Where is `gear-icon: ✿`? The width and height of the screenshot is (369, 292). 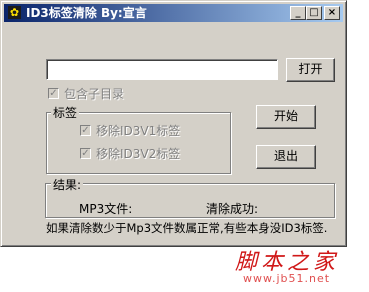
gear-icon: ✿ is located at coordinates (14, 12).